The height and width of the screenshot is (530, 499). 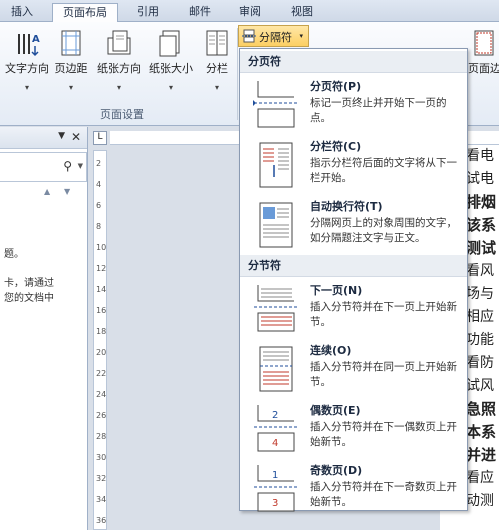 What do you see at coordinates (276, 165) in the screenshot?
I see `column-break-icon` at bounding box center [276, 165].